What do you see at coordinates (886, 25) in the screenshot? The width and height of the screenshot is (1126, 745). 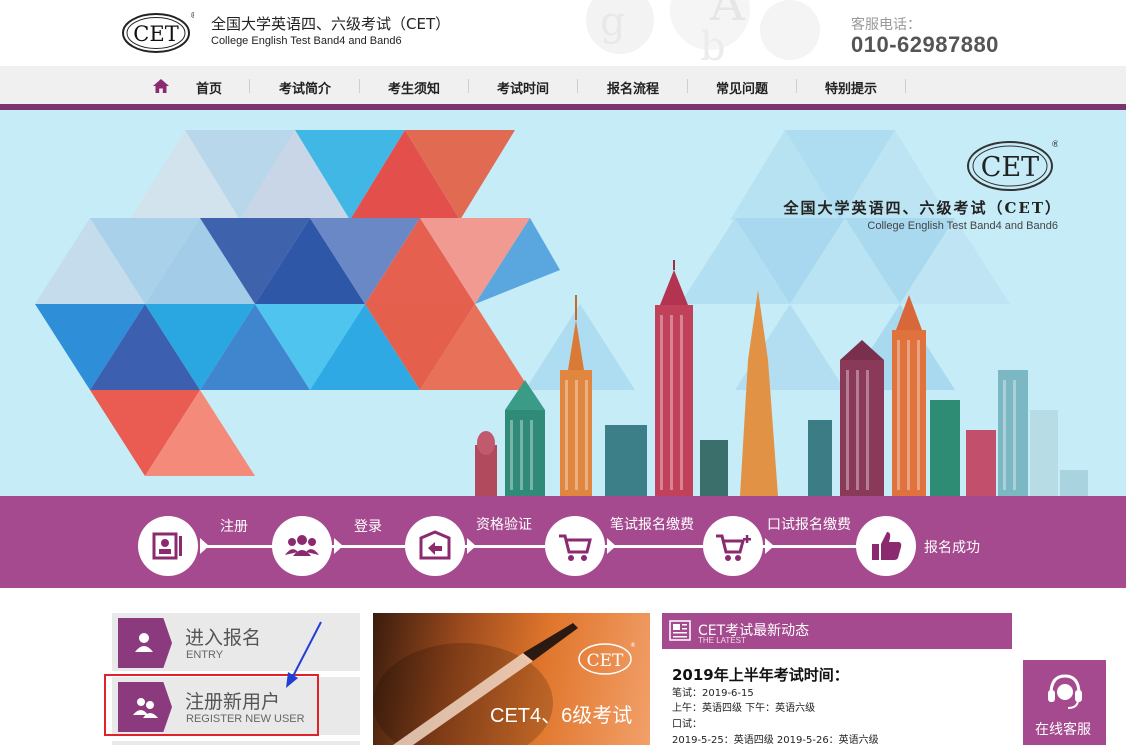 I see `phone-label: 客服电话：` at bounding box center [886, 25].